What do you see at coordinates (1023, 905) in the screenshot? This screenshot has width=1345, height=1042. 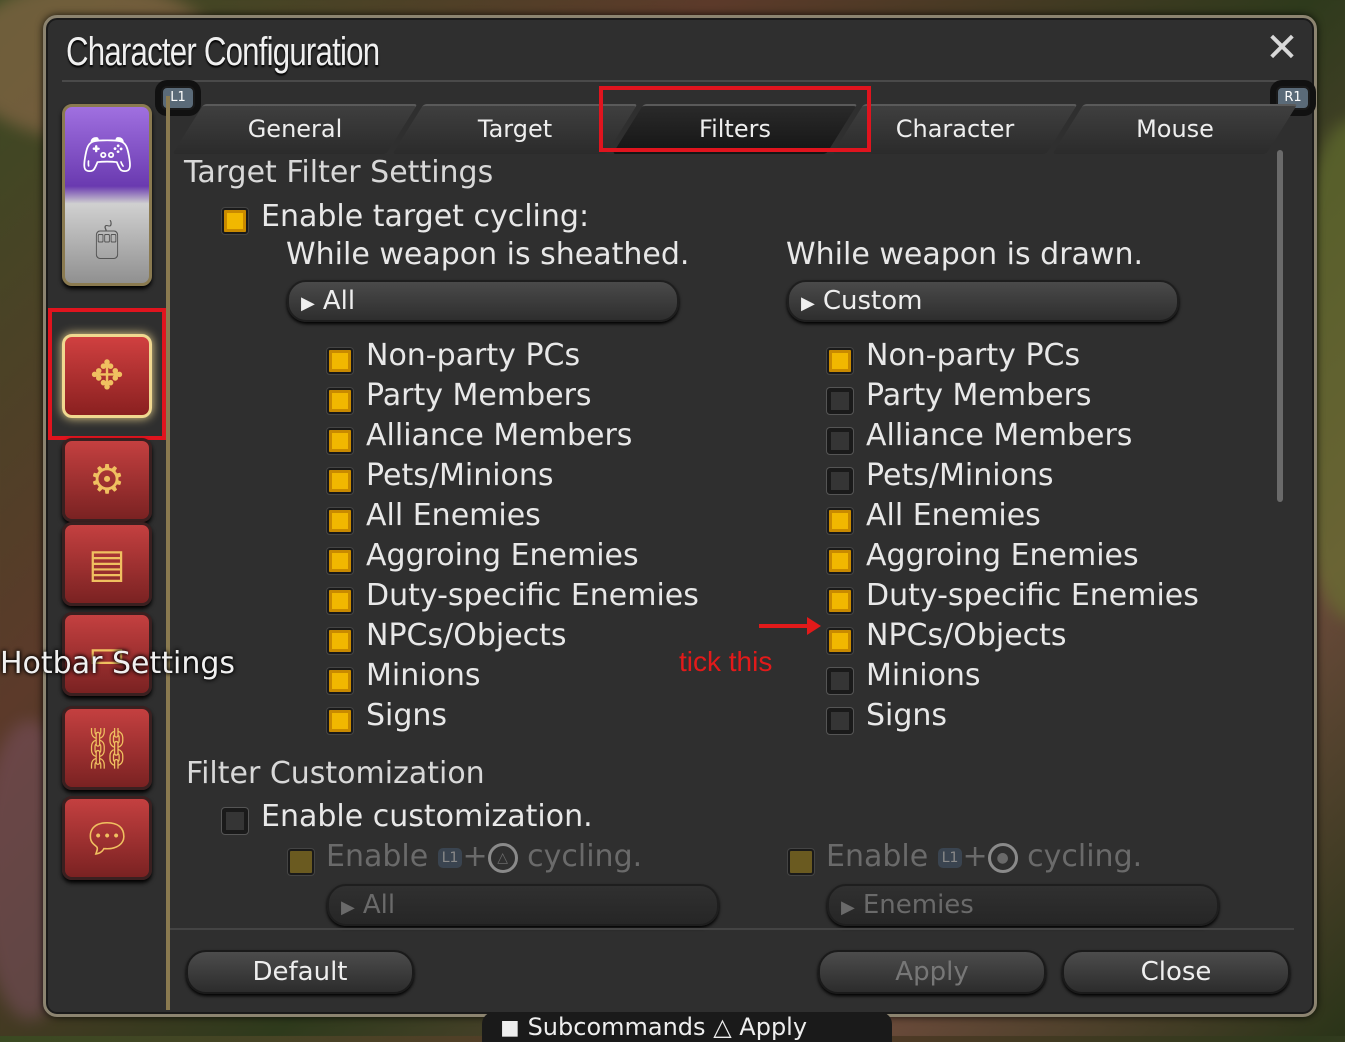 I see `right-custom-dropdown: ▶ Enemies` at bounding box center [1023, 905].